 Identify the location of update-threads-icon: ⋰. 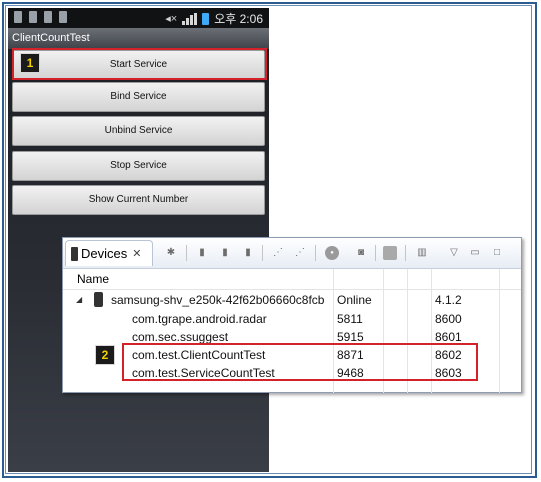
(278, 253).